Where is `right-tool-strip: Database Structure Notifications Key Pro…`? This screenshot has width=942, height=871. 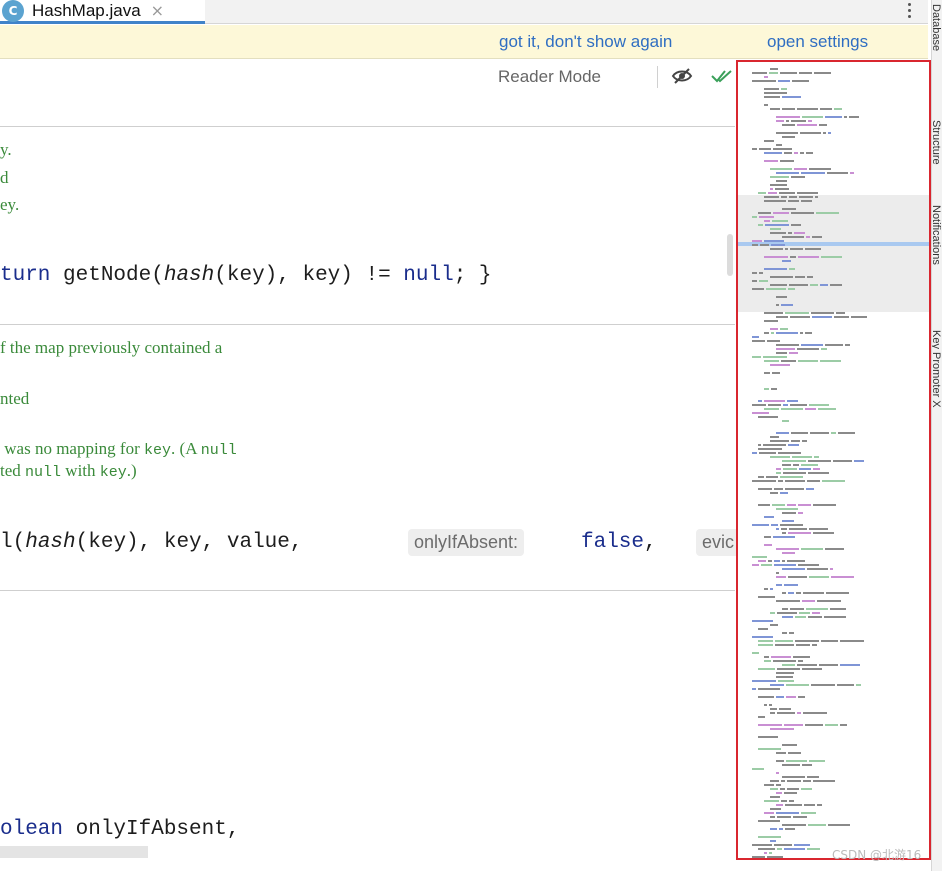
right-tool-strip: Database Structure Notifications Key Pro… is located at coordinates (936, 435).